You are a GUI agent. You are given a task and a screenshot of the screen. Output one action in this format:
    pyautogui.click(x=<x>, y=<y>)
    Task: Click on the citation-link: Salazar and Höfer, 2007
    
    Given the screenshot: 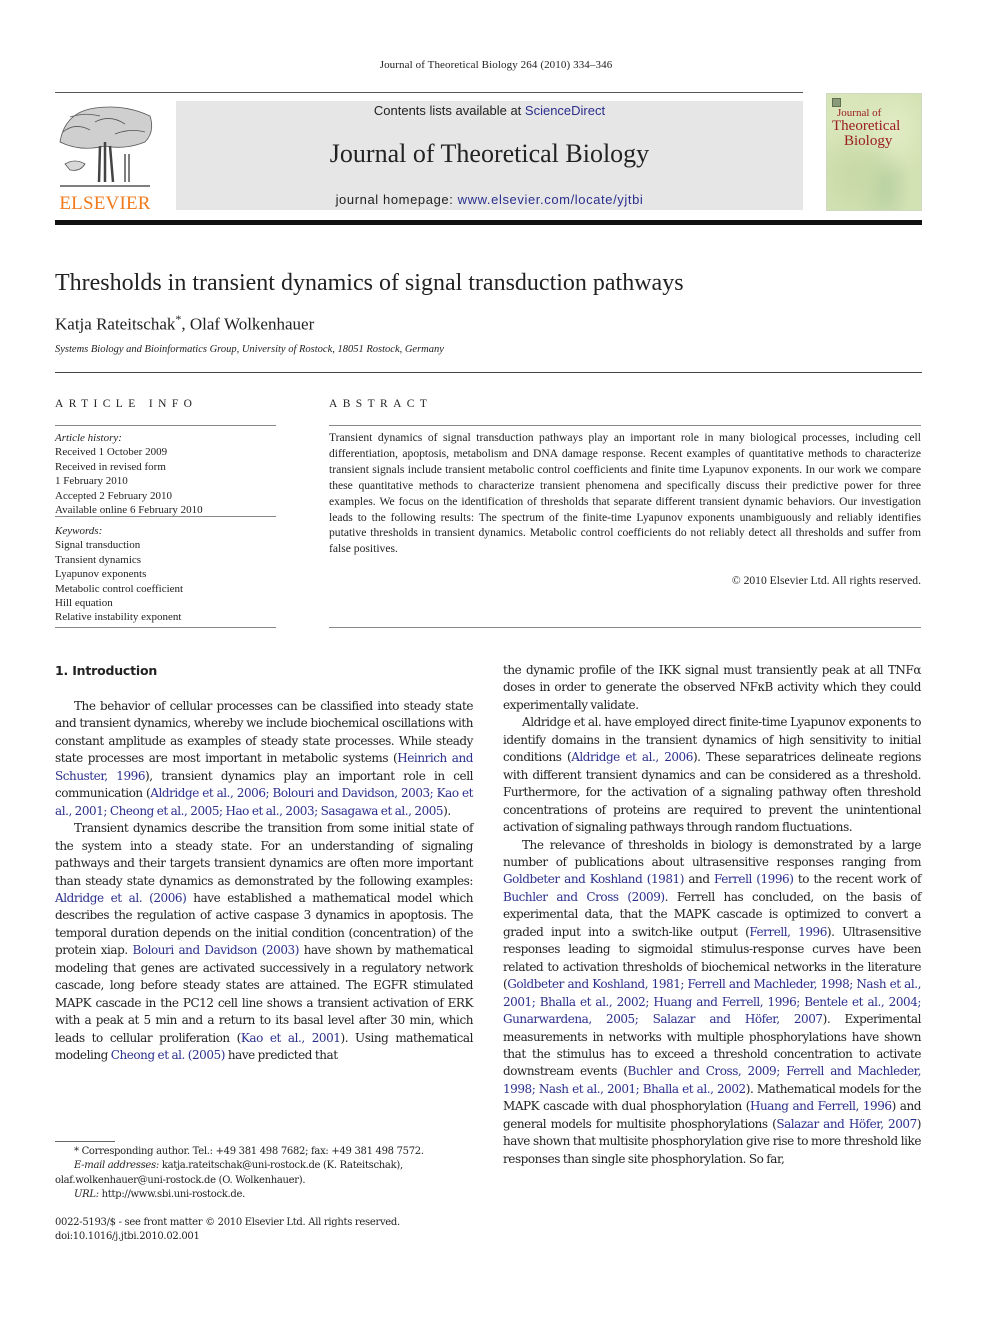 What is the action you would take?
    pyautogui.click(x=846, y=1124)
    